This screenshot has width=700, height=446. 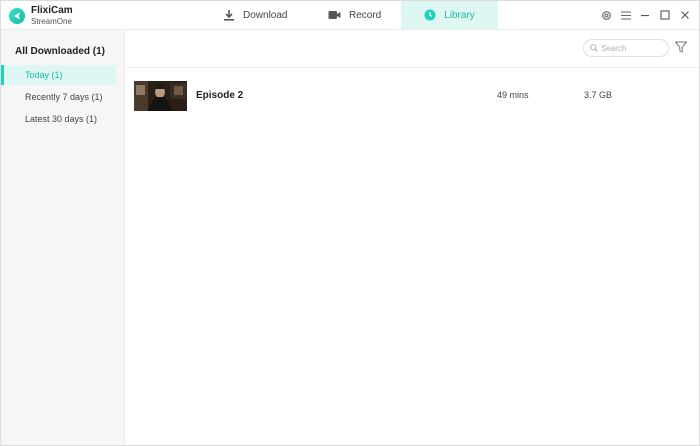 I want to click on app-brand: FlixiCam StreamOne, so click(x=41, y=15).